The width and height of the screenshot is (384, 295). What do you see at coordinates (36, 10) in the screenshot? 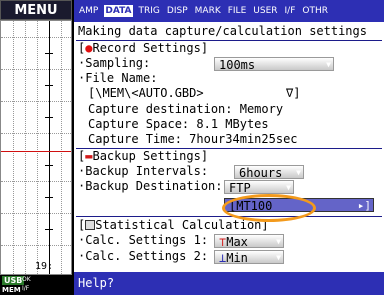
I see `menu-button: MENU` at bounding box center [36, 10].